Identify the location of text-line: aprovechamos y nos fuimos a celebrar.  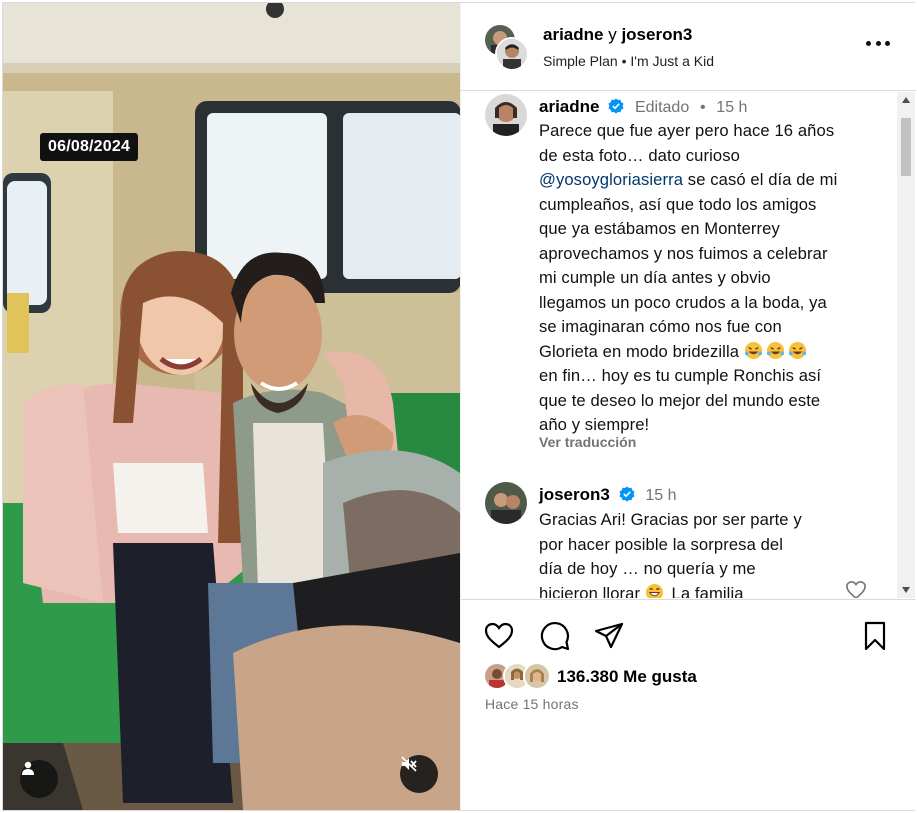
(683, 253).